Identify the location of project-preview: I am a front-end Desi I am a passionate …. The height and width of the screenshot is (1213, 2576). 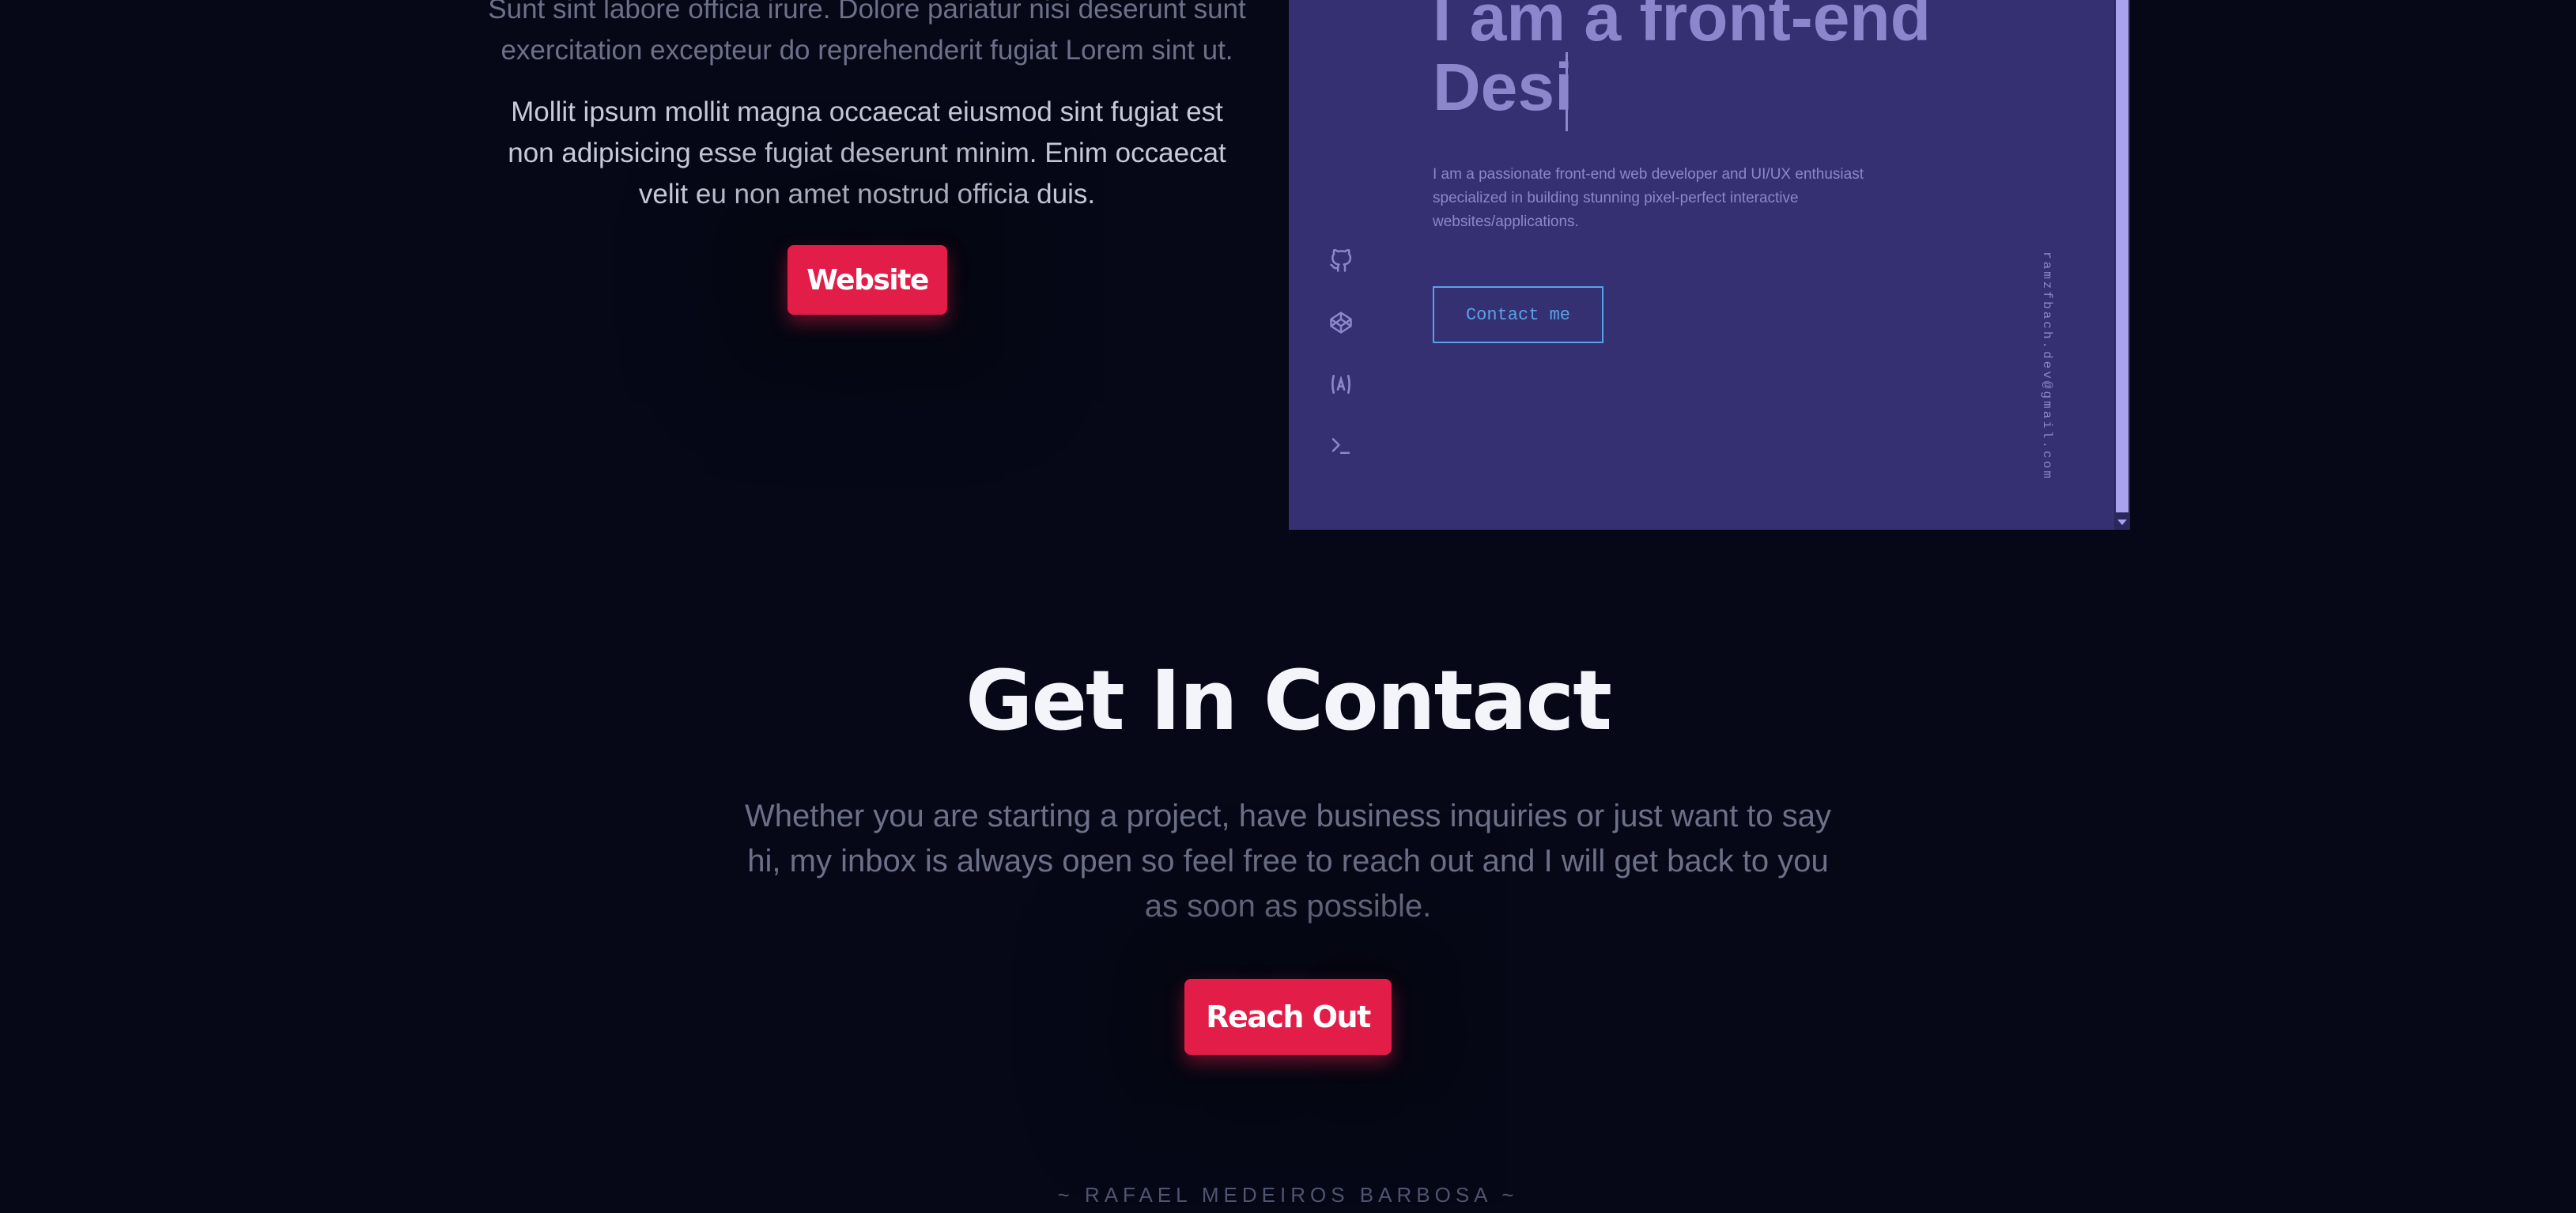
(1709, 265).